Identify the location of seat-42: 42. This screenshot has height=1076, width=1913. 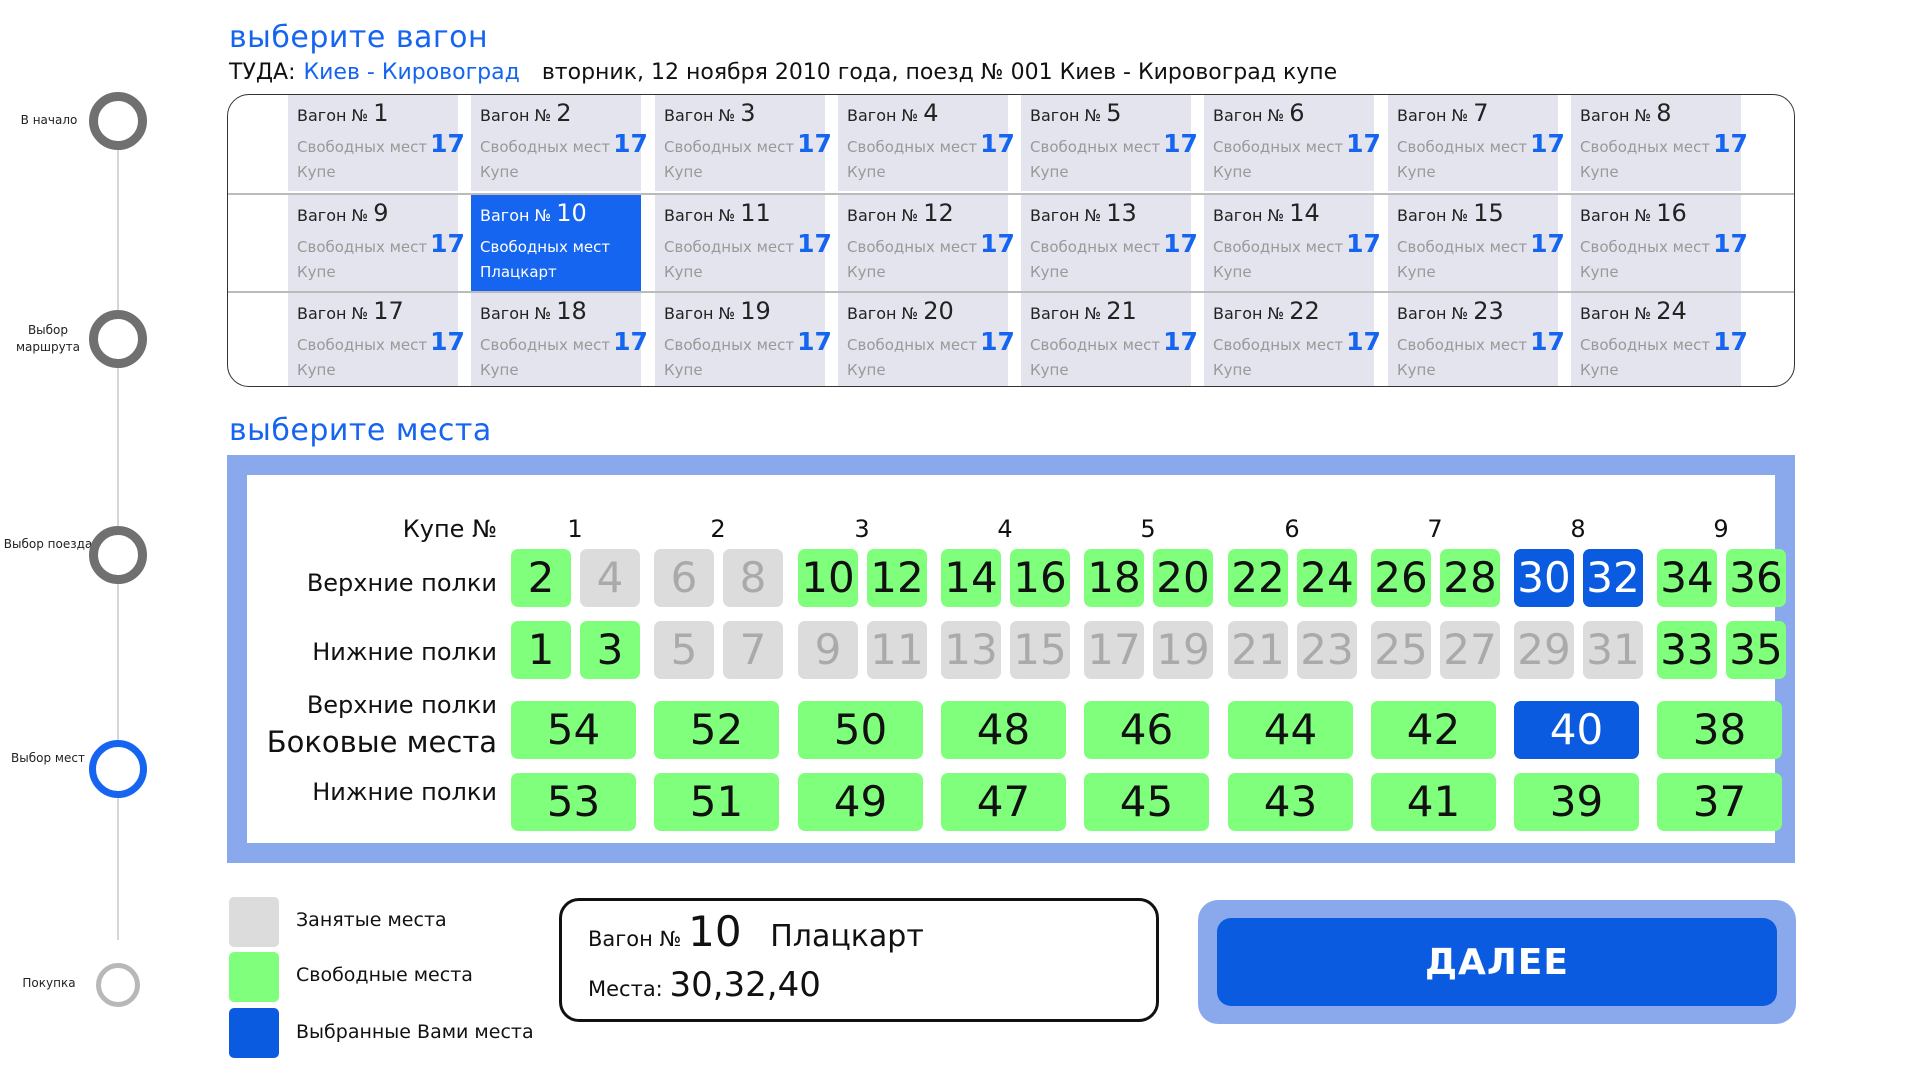
(1433, 730).